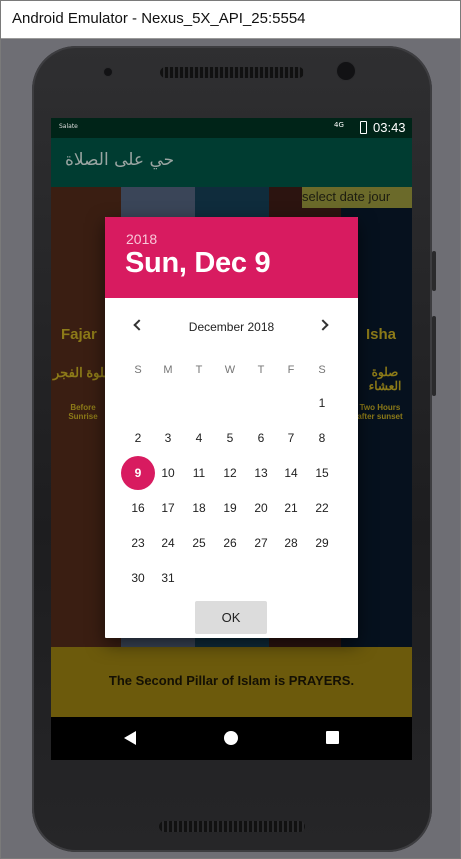 The width and height of the screenshot is (461, 859). I want to click on calendar-day: 25, so click(199, 543).